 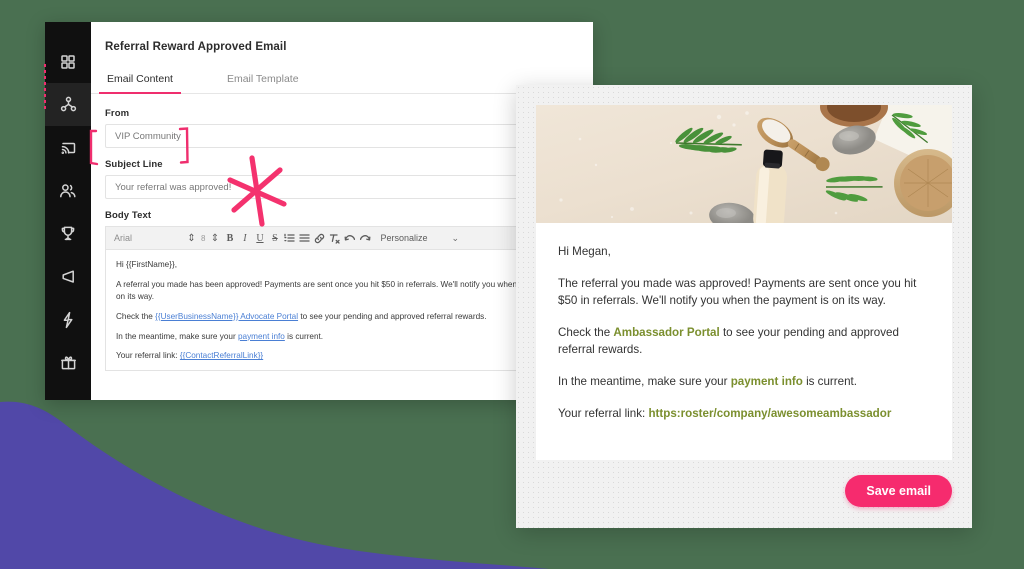 I want to click on sidebar-item-leaderboard, so click(x=68, y=233).